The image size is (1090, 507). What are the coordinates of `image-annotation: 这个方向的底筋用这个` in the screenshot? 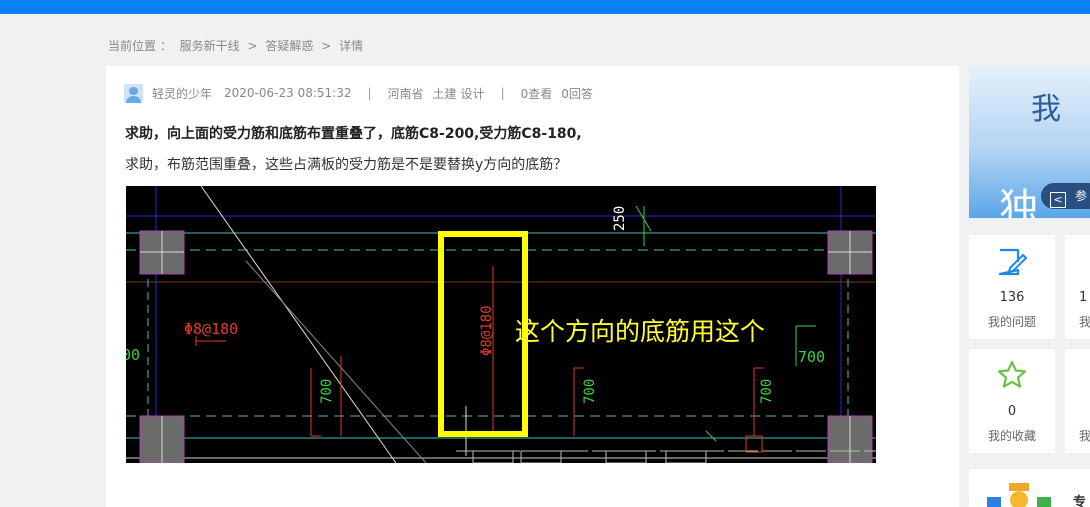 It's located at (640, 331).